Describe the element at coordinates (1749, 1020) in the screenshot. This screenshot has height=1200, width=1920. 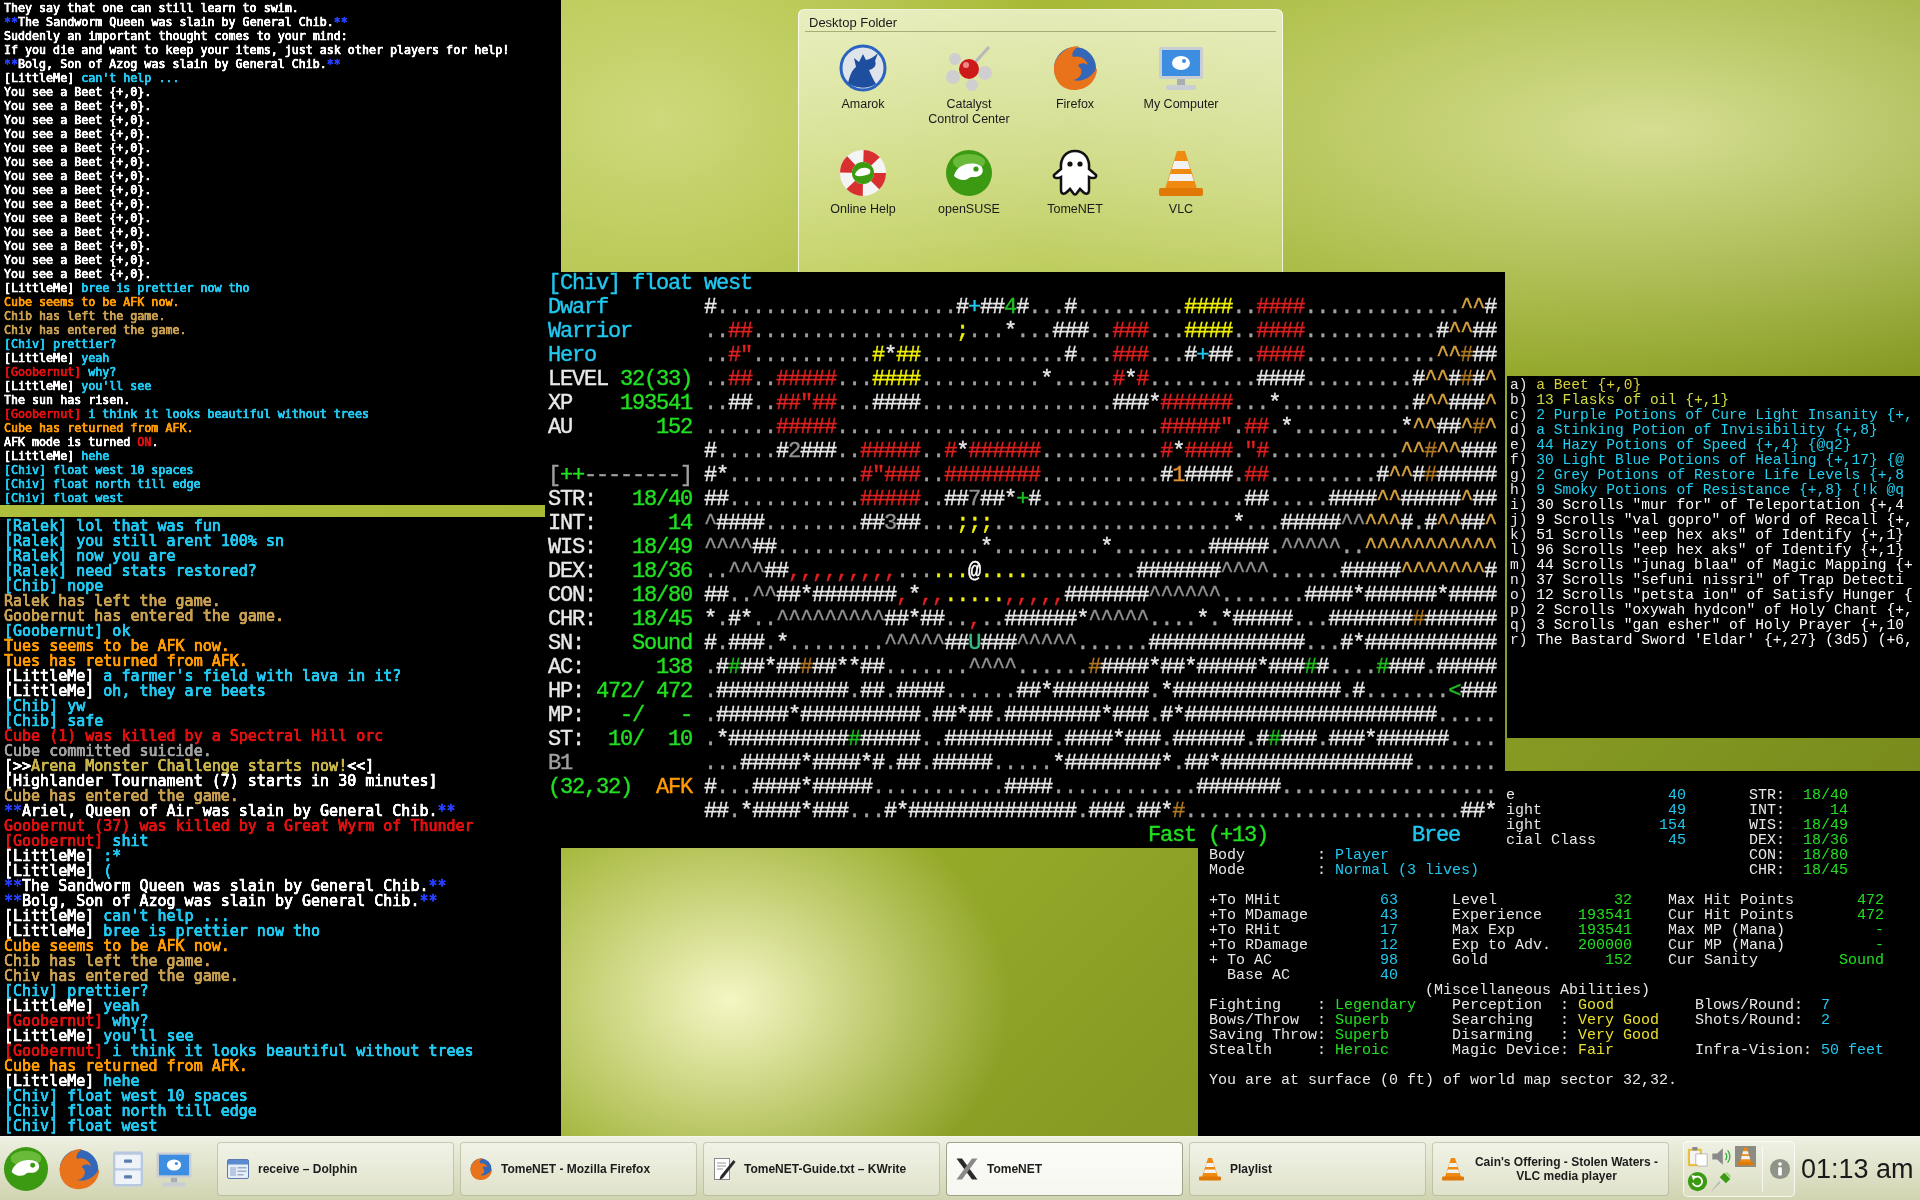
I see `sheet-label: Shots/Round:` at that location.